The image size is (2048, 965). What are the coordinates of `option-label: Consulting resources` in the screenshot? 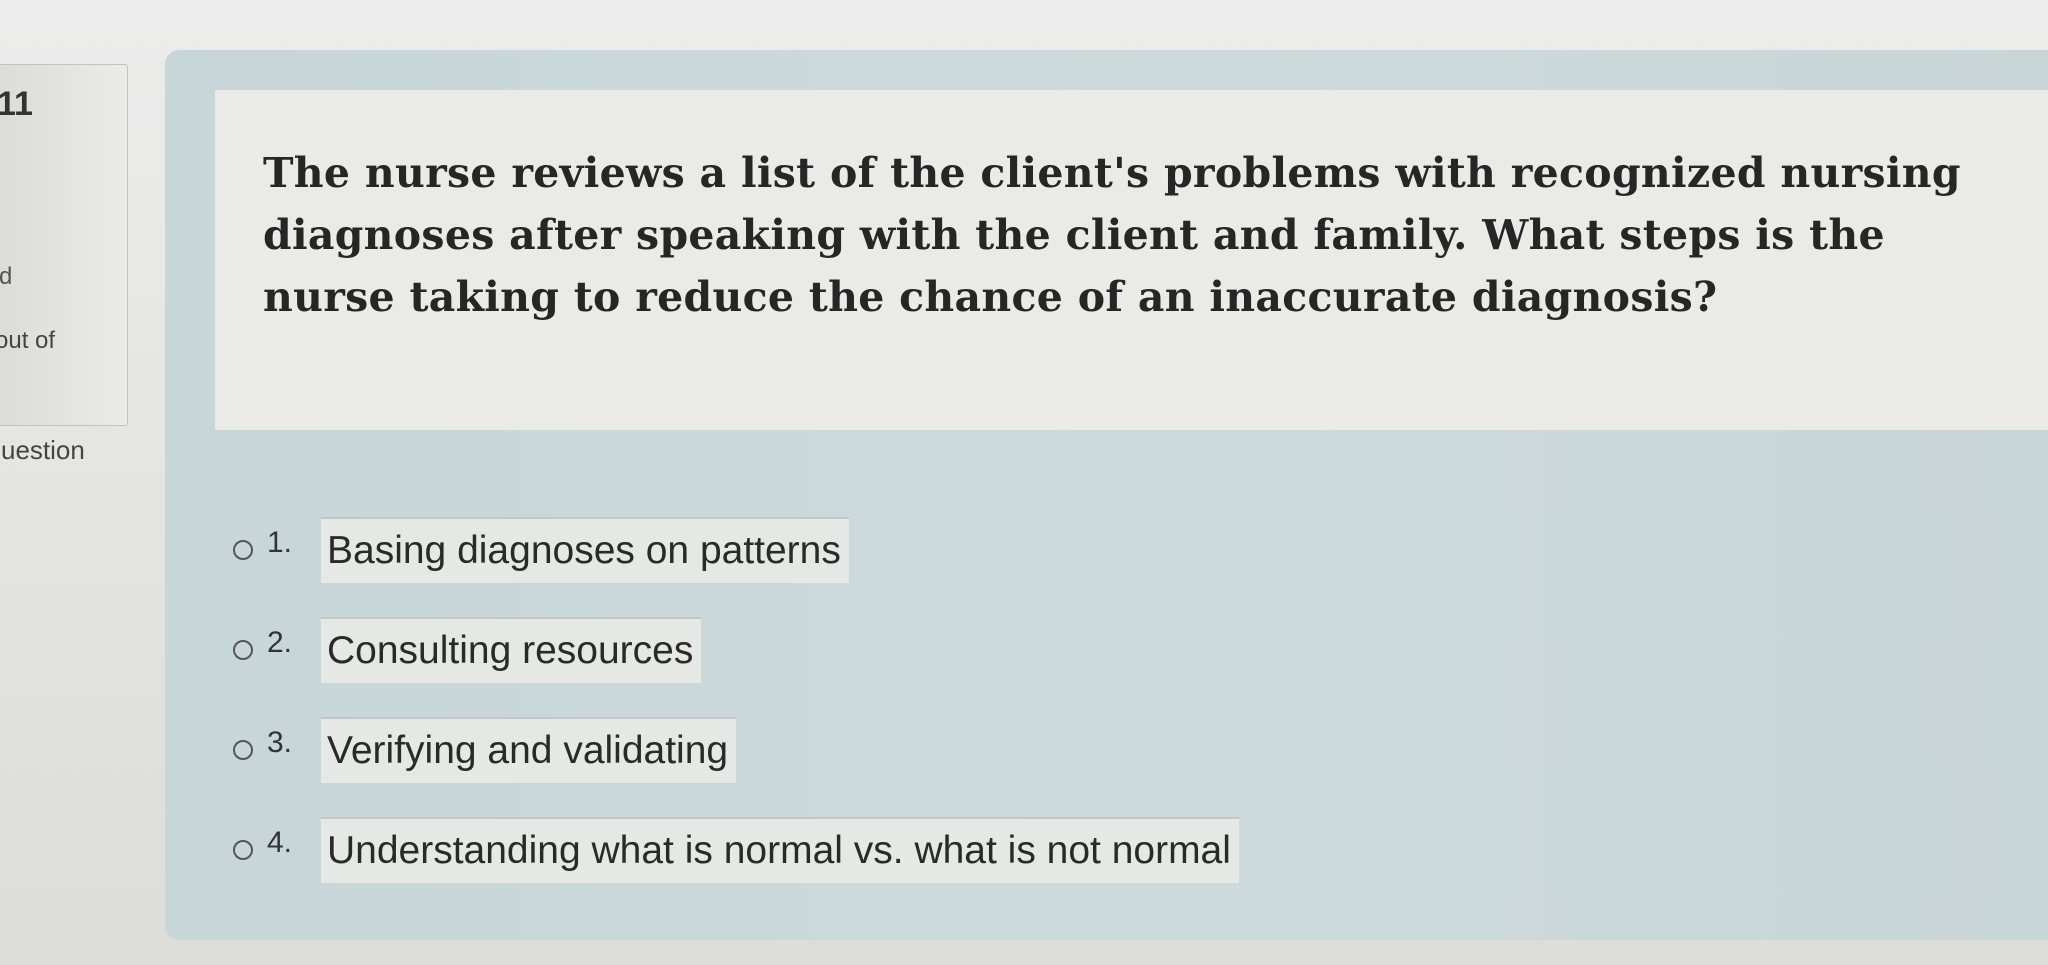 It's located at (511, 650).